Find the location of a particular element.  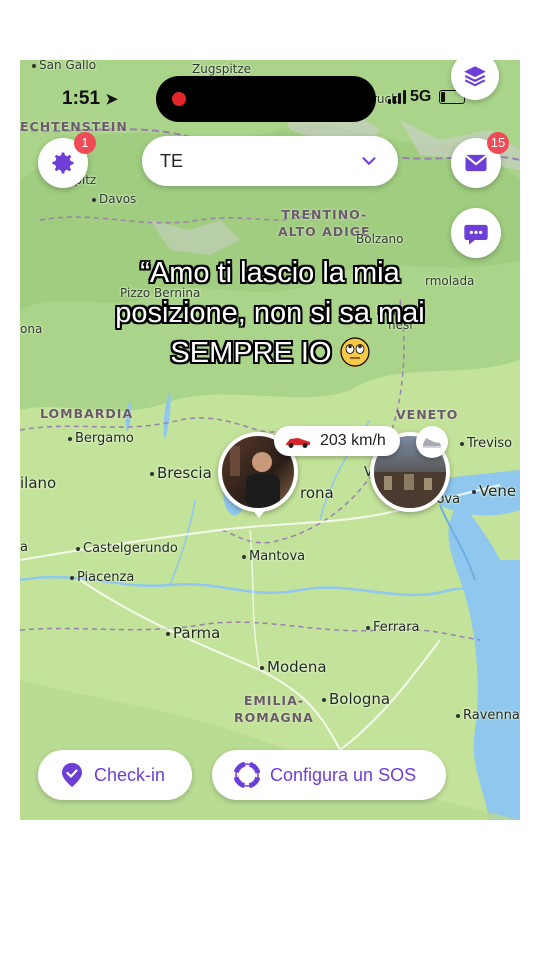

map-label-liechtenstein: ECHTENSTEIN is located at coordinates (74, 126).